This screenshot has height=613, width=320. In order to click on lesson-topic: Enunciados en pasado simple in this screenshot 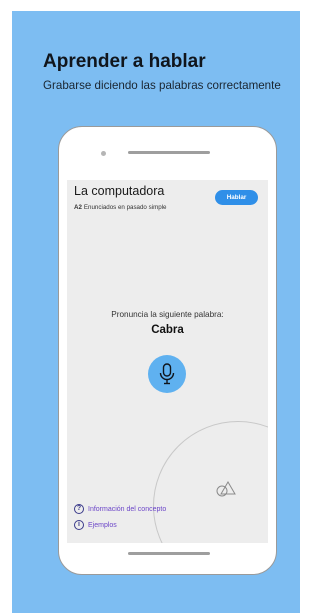, I will do `click(125, 207)`.